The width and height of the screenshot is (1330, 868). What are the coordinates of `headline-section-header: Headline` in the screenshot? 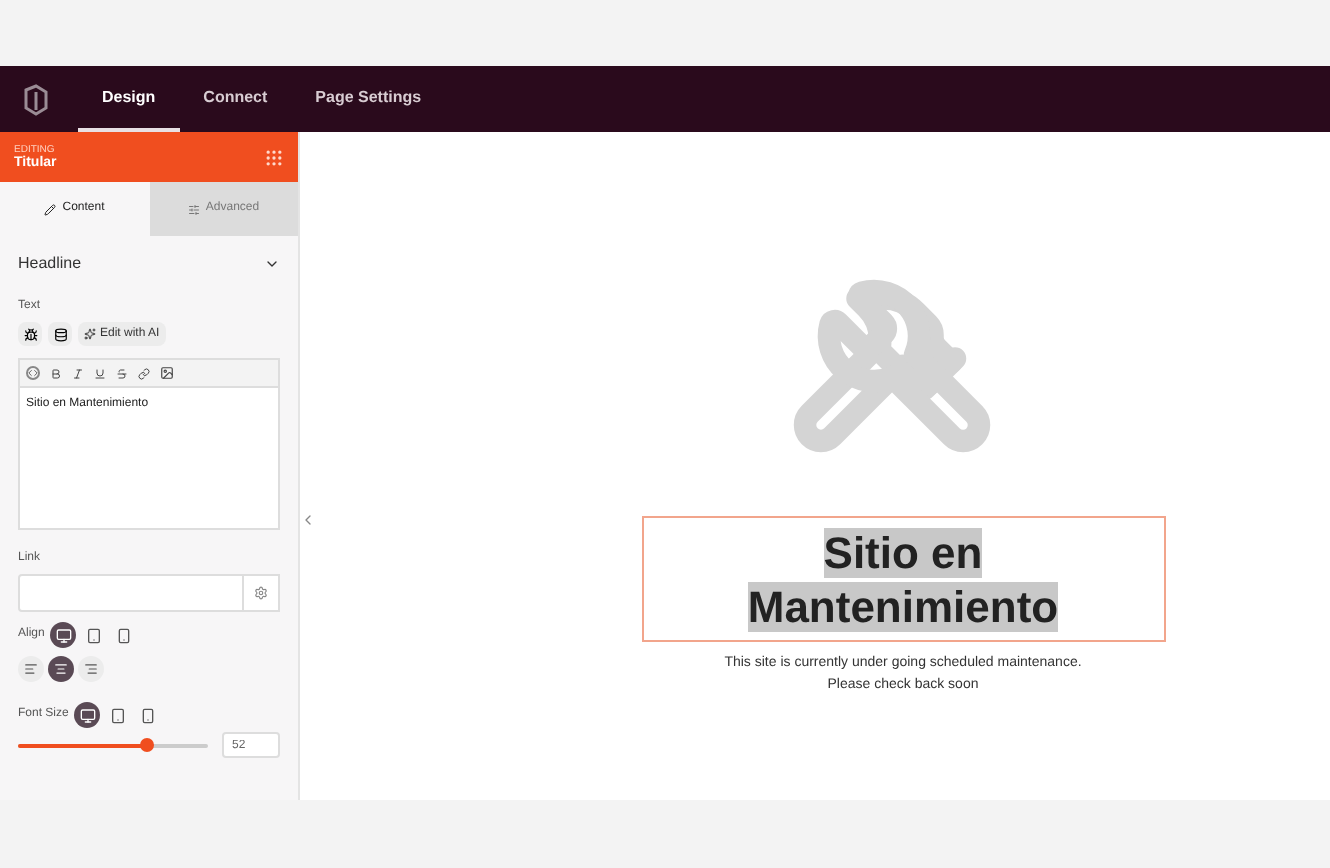 It's located at (149, 263).